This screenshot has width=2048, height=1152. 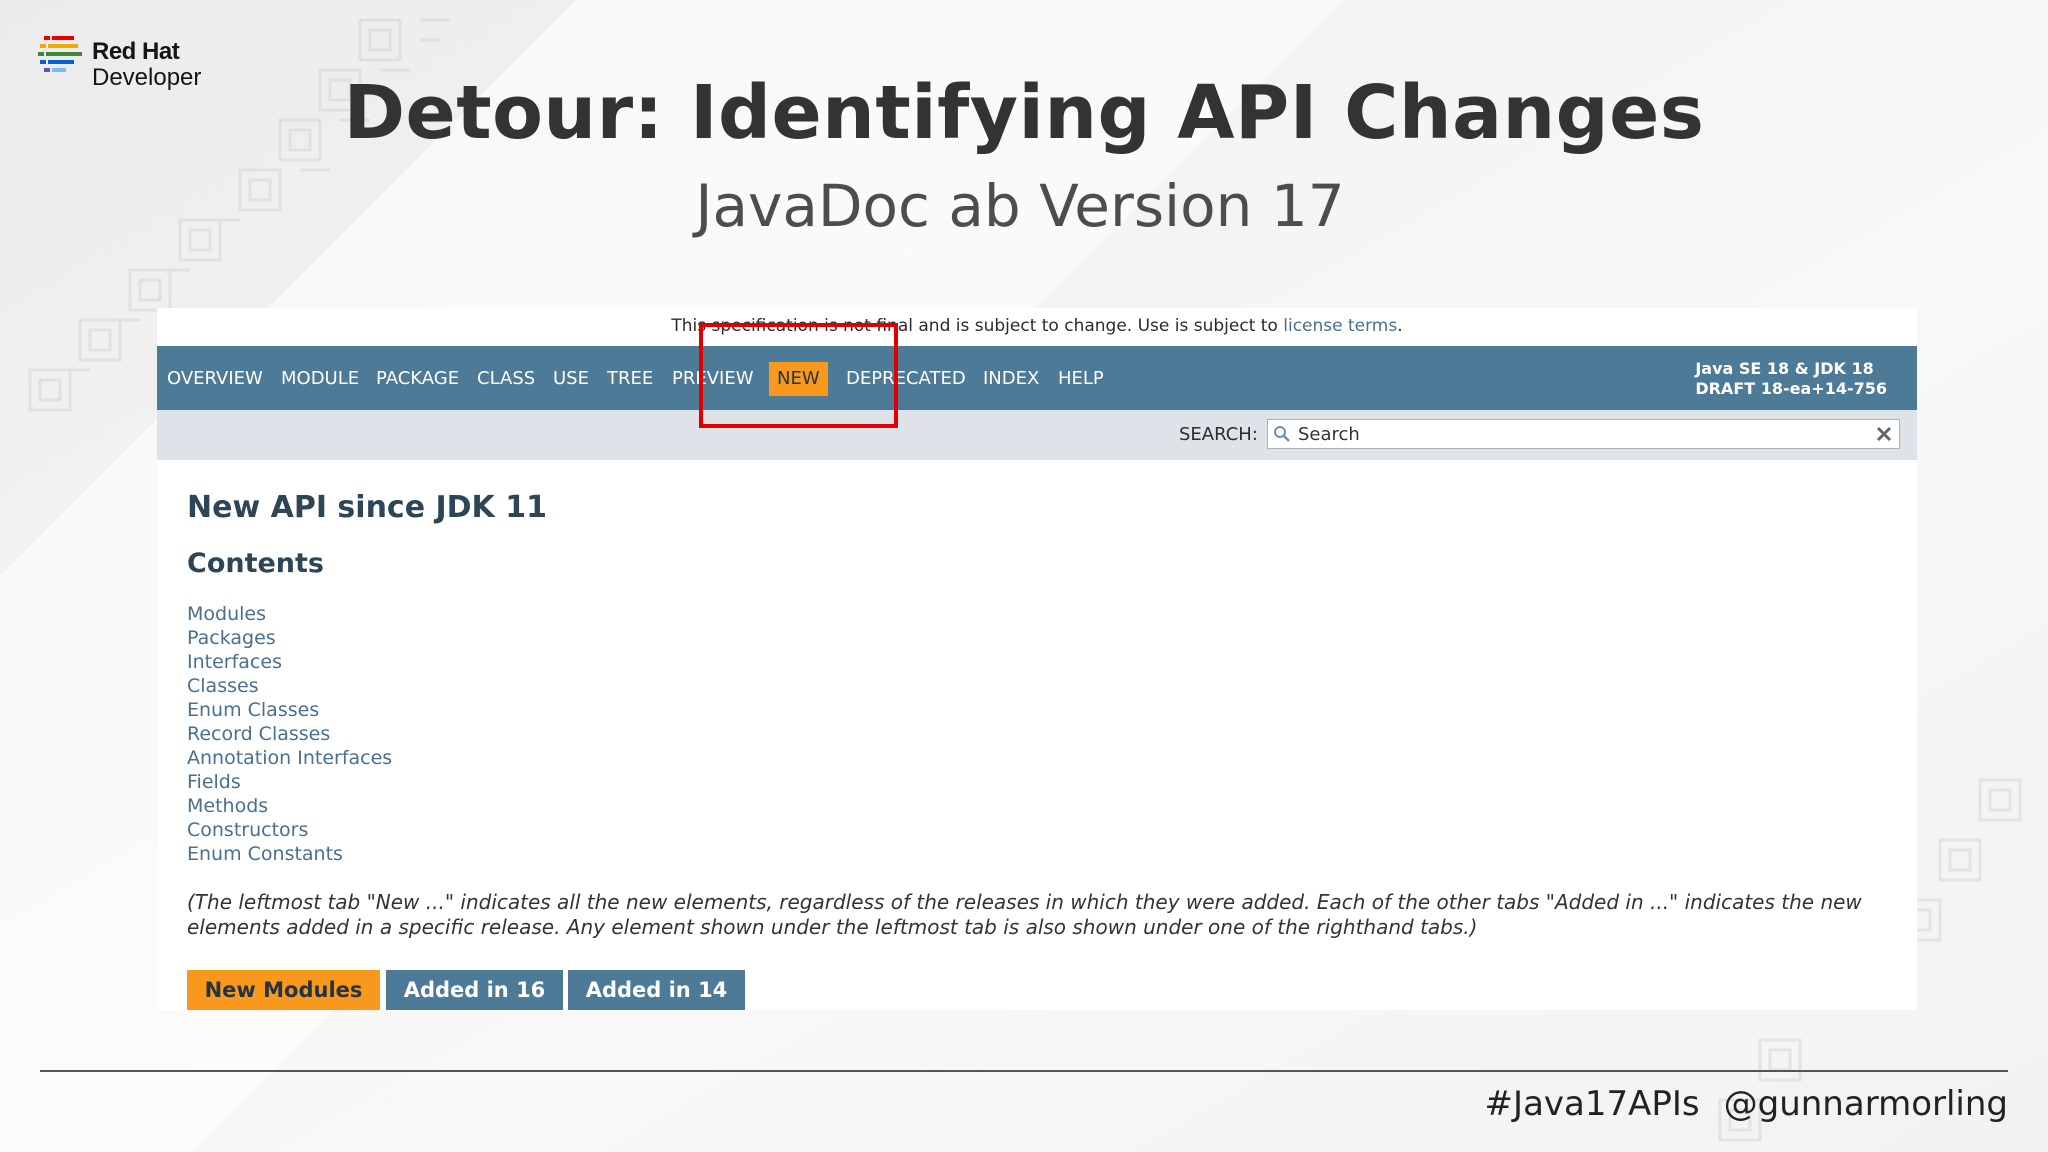 I want to click on contents-link-annotation-interfaces: Annotation Interfaces, so click(x=289, y=758).